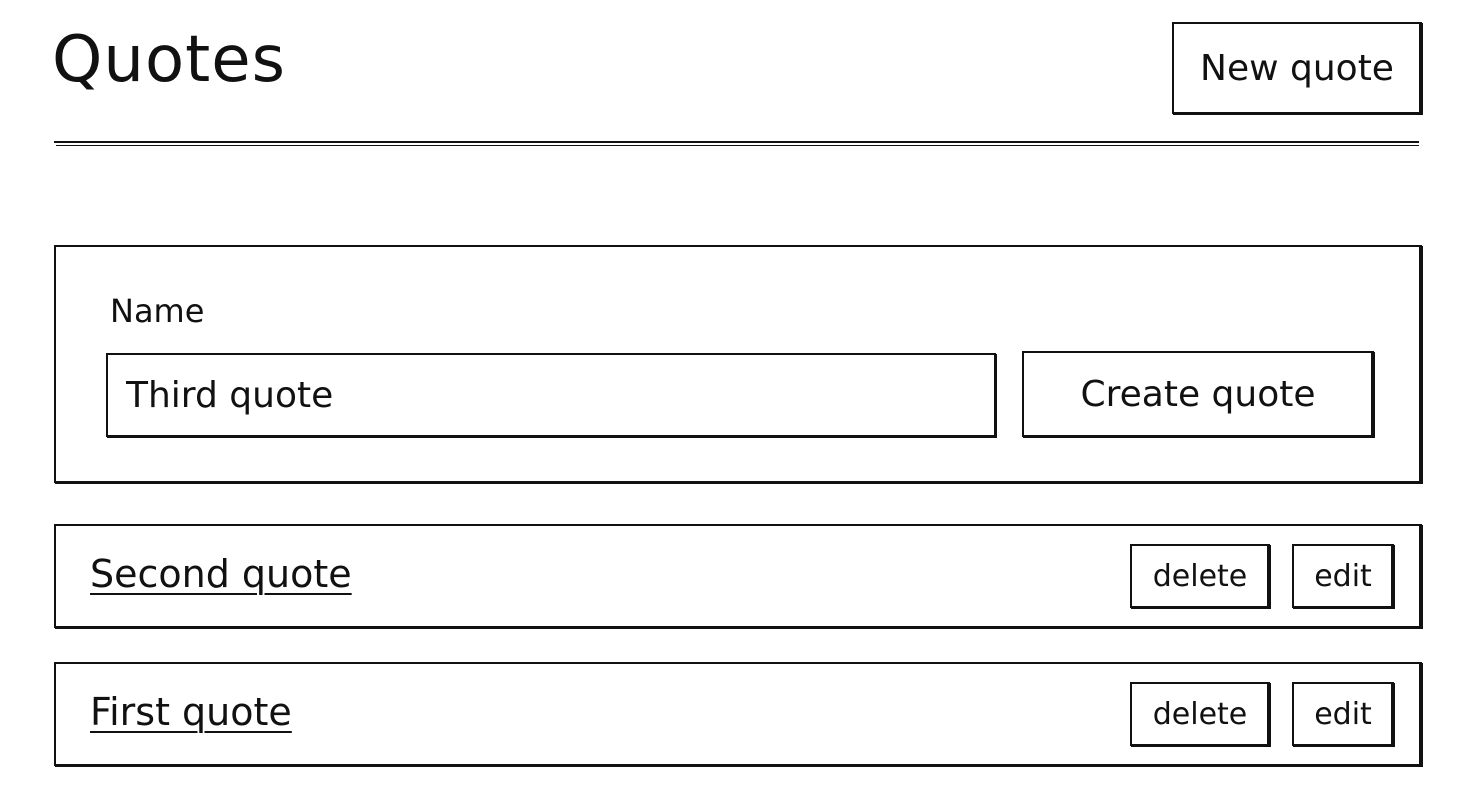 The image size is (1458, 796). Describe the element at coordinates (169, 60) in the screenshot. I see `page-title: Quotes` at that location.